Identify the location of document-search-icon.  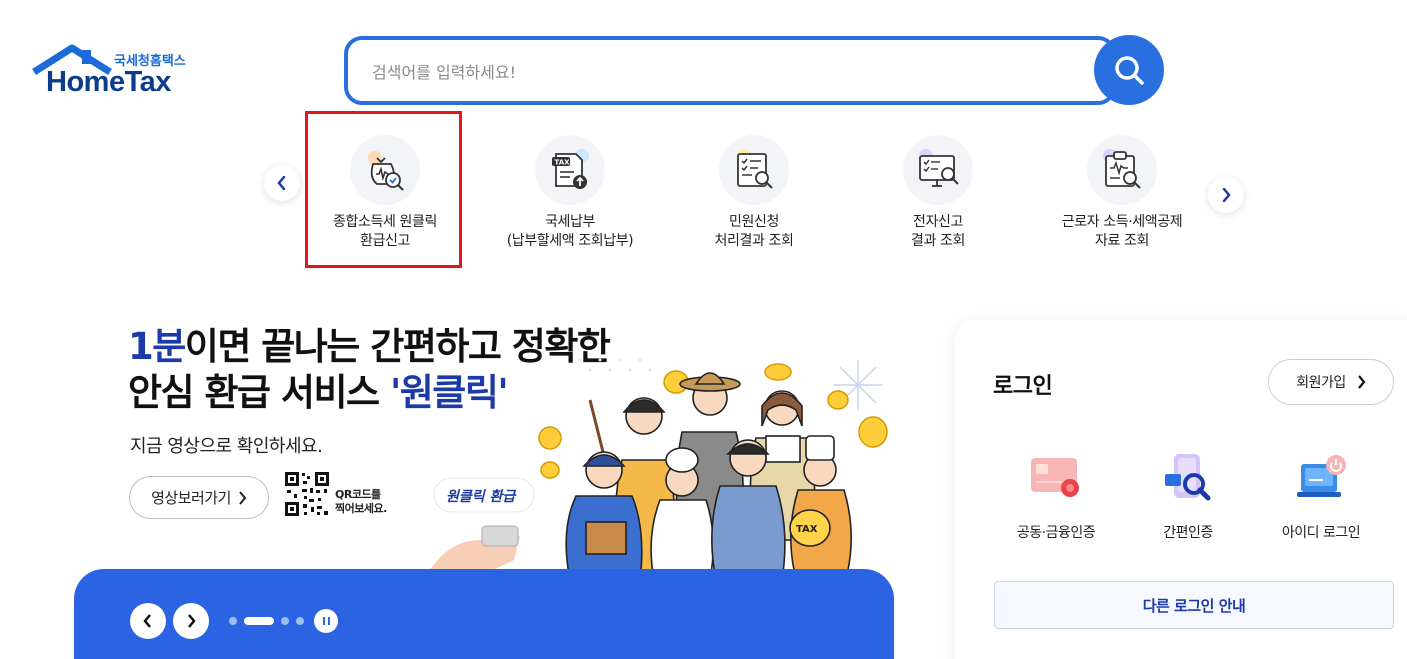
(754, 170).